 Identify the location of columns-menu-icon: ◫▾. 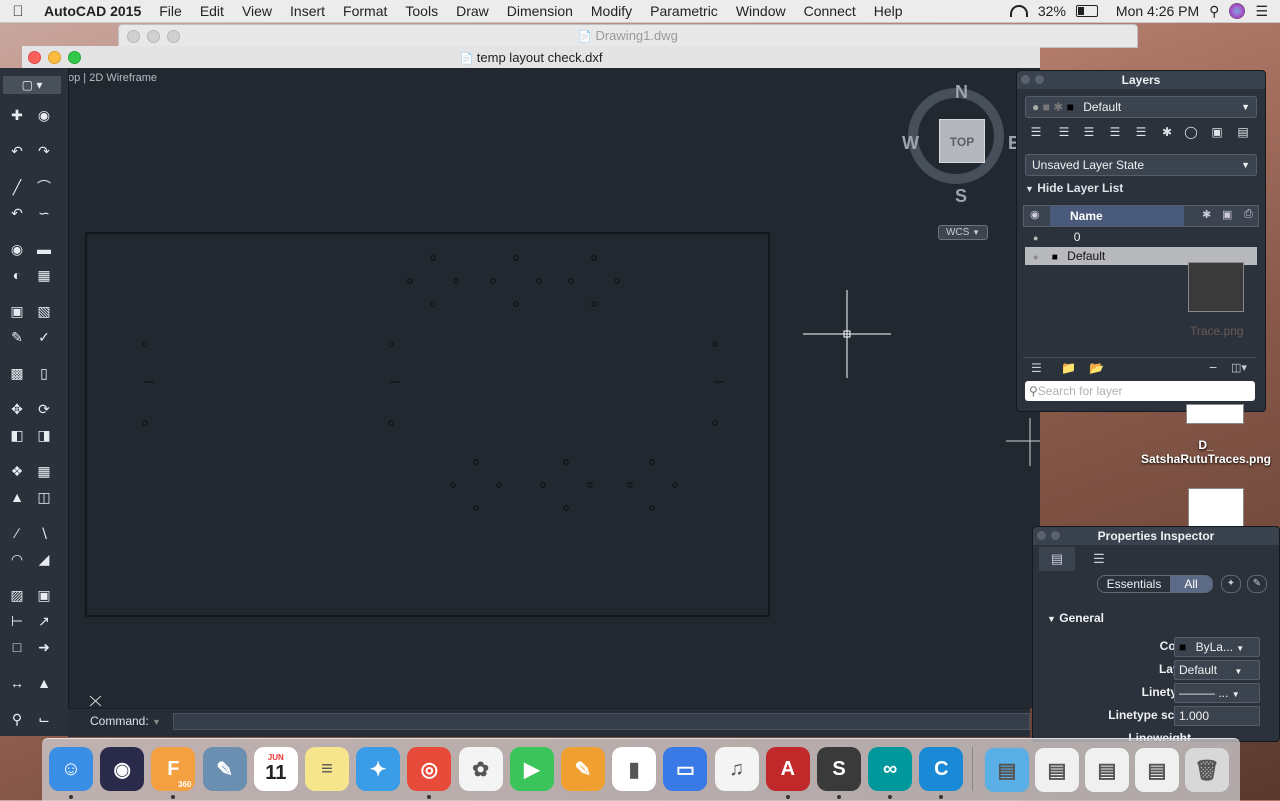
(1239, 367).